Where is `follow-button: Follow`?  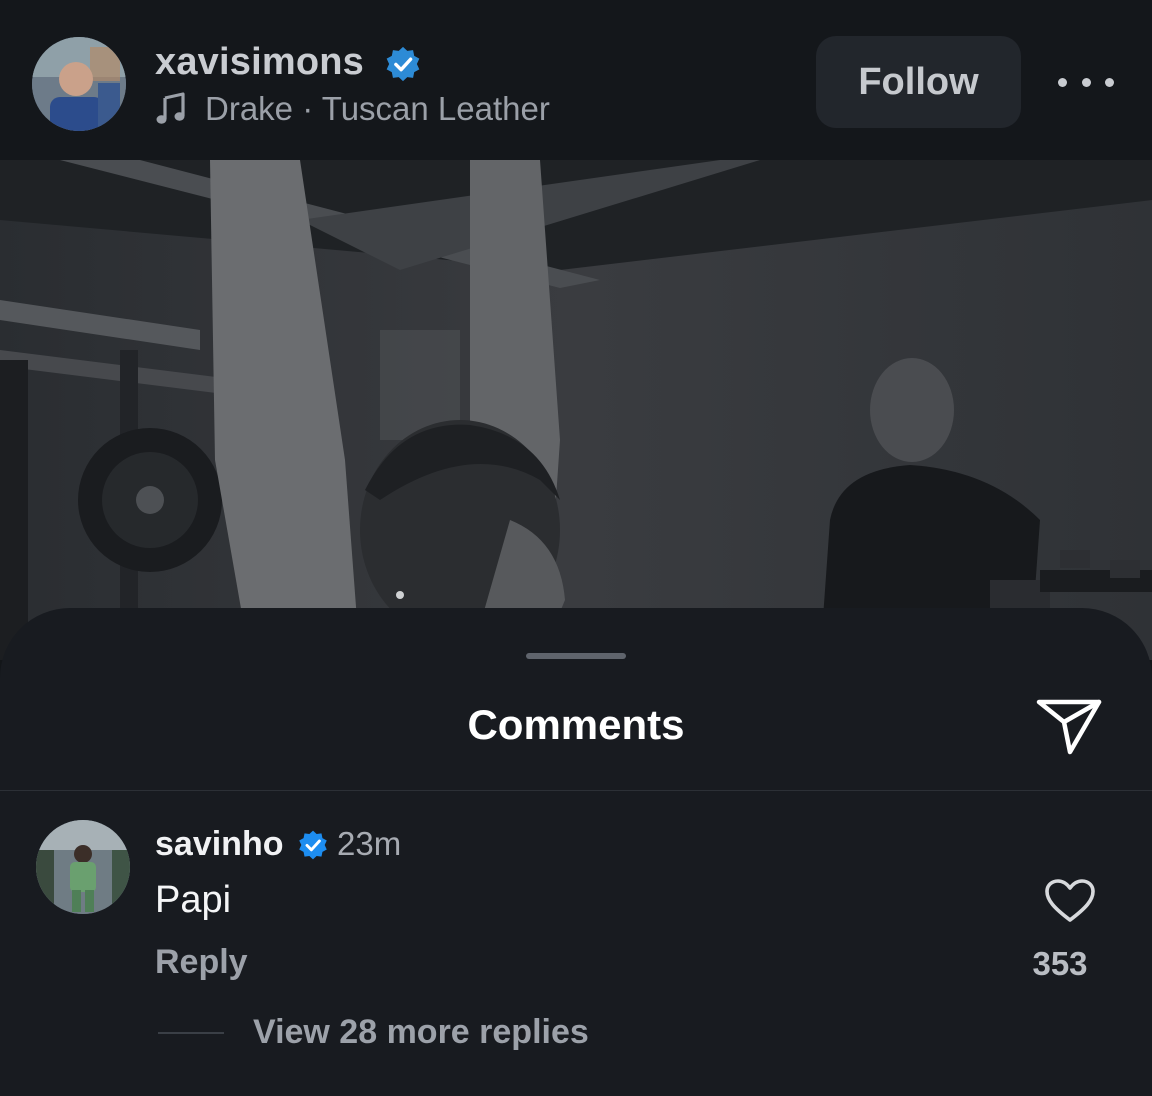
follow-button: Follow is located at coordinates (918, 82).